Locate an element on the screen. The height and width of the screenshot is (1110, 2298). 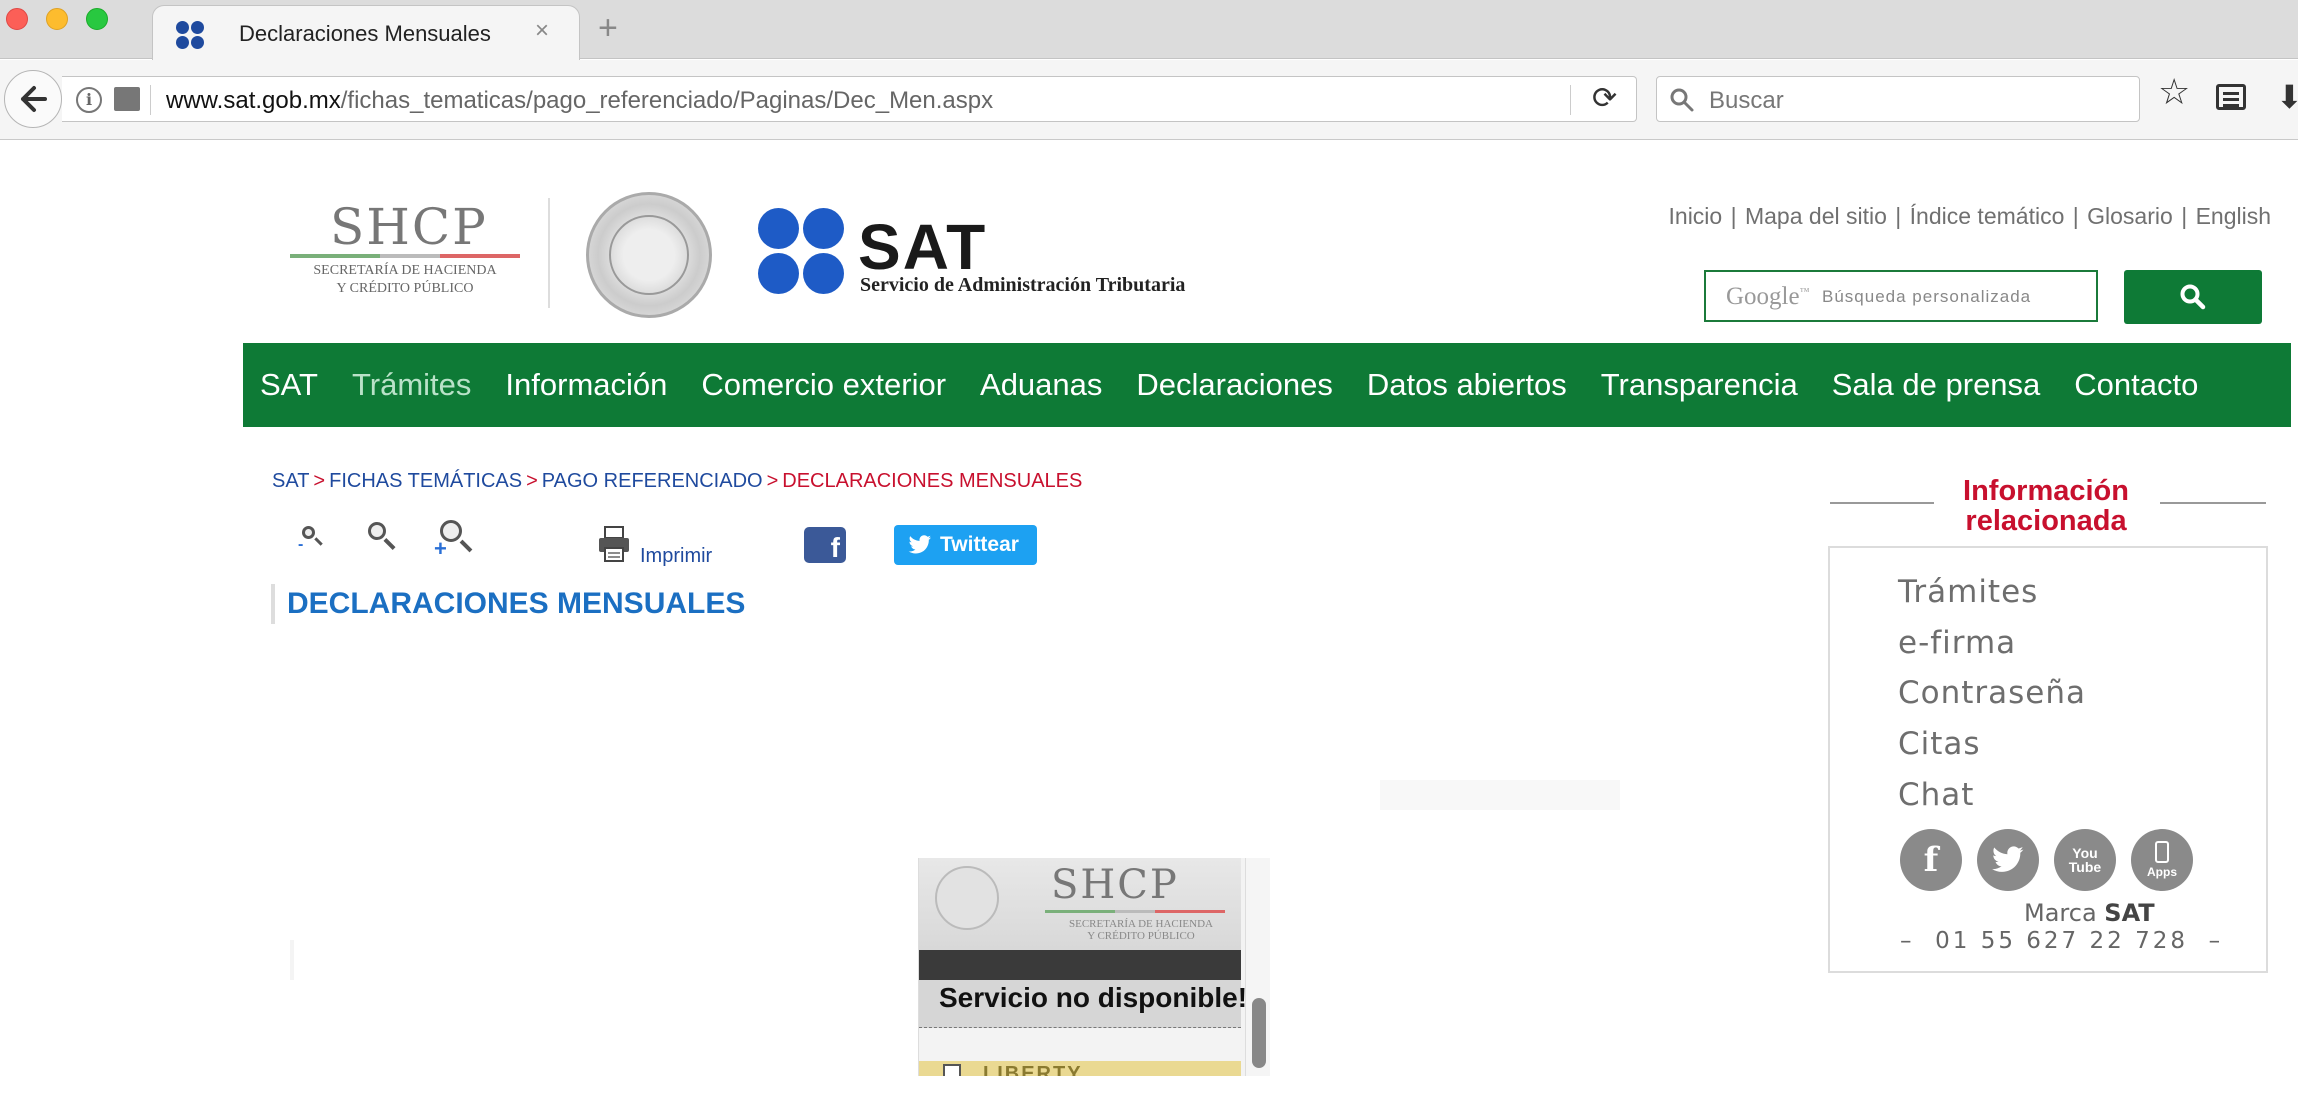
site-search-button is located at coordinates (2193, 297).